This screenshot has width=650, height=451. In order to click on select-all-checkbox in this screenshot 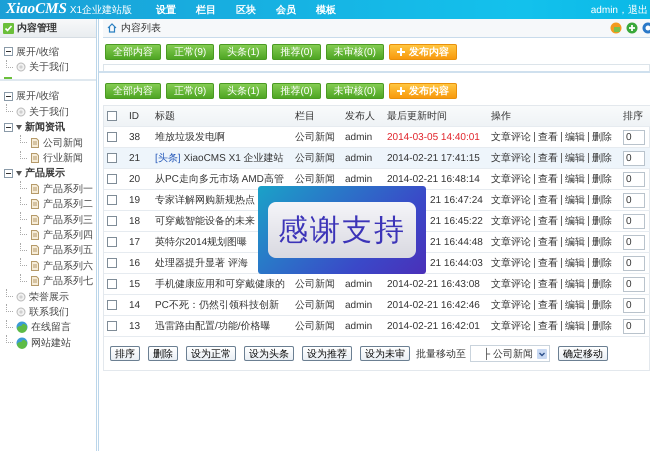, I will do `click(112, 115)`.